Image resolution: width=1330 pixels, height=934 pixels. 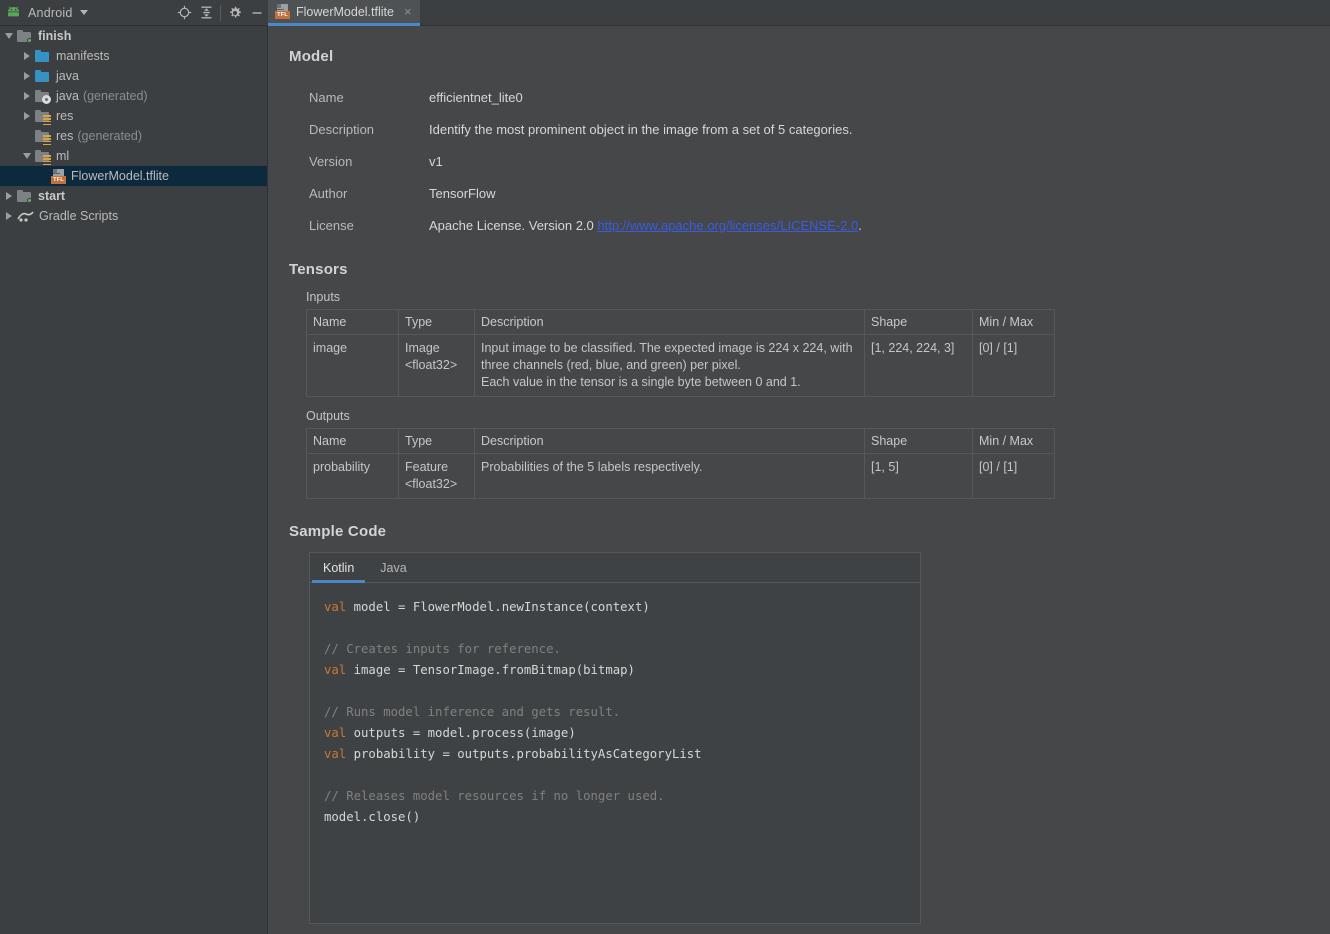 I want to click on tree-item-start: start, so click(x=133, y=196).